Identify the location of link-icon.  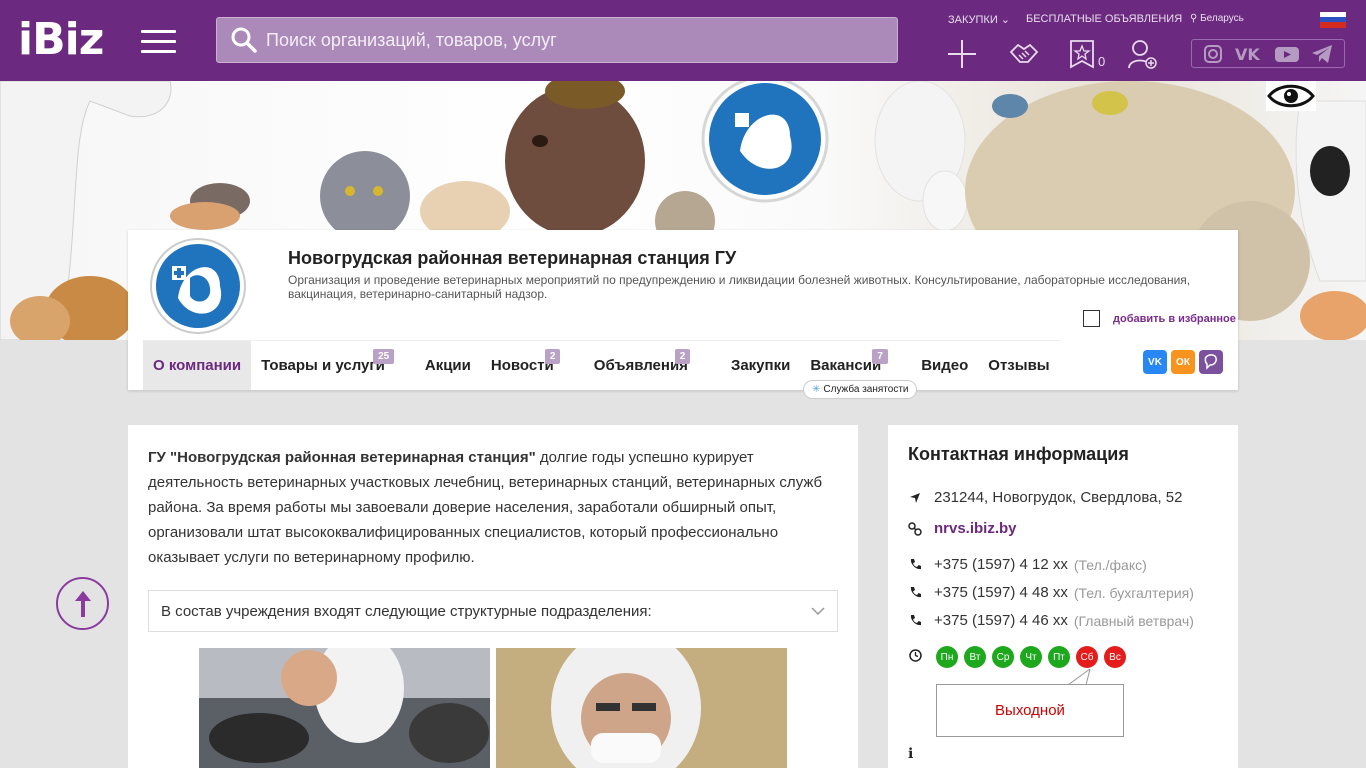
(915, 528).